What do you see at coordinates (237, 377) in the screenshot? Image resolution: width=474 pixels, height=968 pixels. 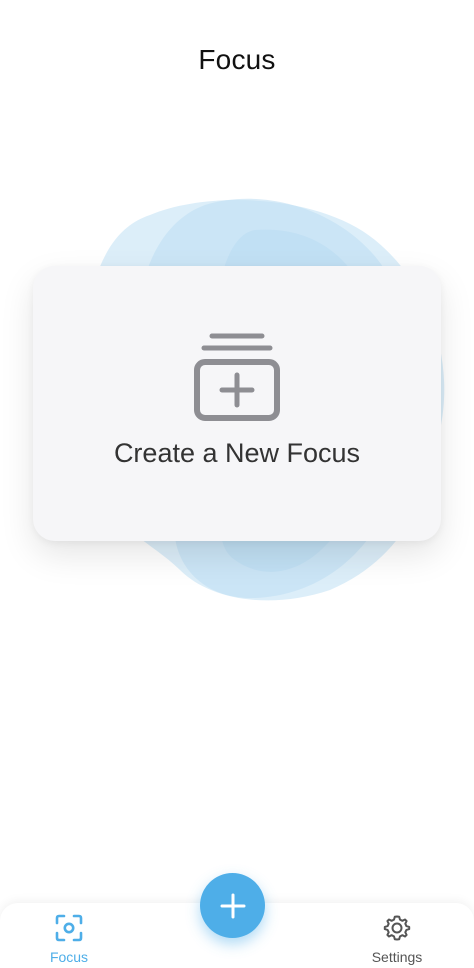 I see `stacked-folder-plus-icon` at bounding box center [237, 377].